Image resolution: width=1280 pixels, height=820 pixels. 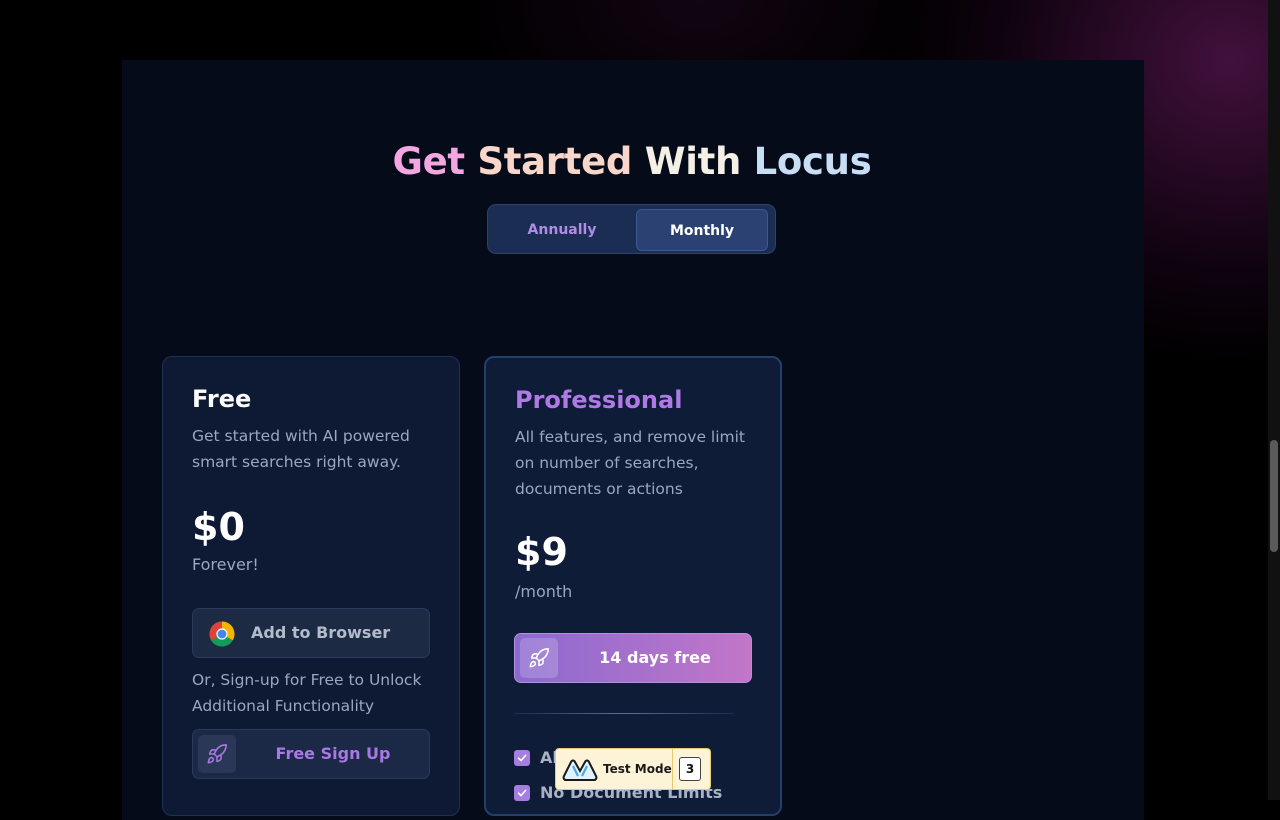 What do you see at coordinates (333, 753) in the screenshot?
I see `free-sign-up-label: Free Sign Up` at bounding box center [333, 753].